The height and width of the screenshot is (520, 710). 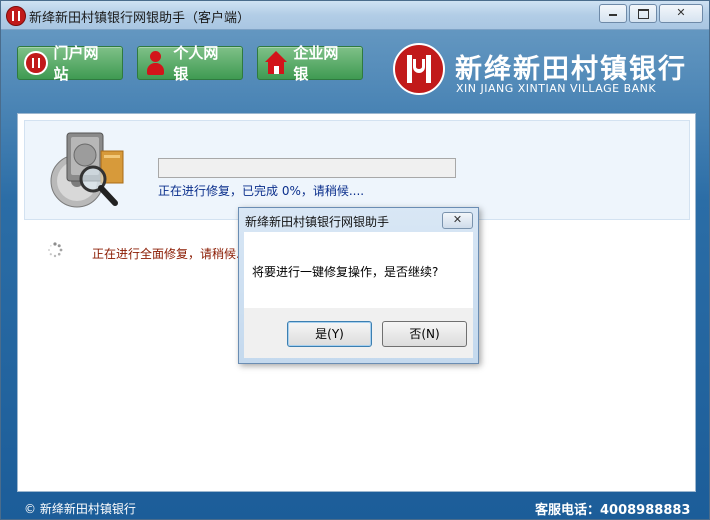 I want to click on window-title: 新绛新田村镇银行网银助手（客户端）, so click(x=140, y=18).